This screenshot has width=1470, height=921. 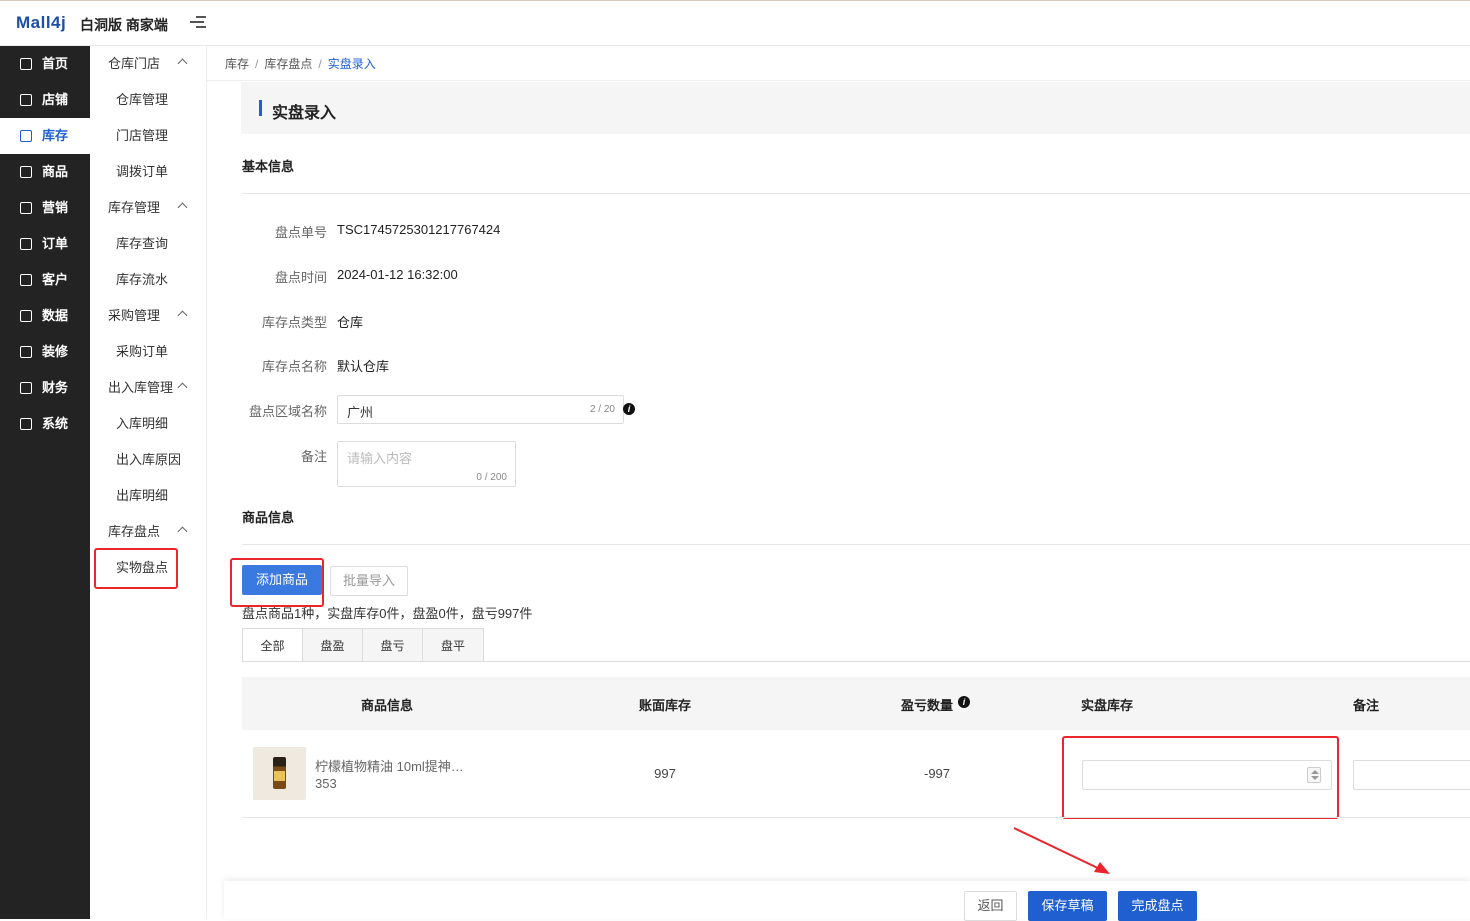 I want to click on subnav-group-warehouse: 仓库门店, so click(x=148, y=64).